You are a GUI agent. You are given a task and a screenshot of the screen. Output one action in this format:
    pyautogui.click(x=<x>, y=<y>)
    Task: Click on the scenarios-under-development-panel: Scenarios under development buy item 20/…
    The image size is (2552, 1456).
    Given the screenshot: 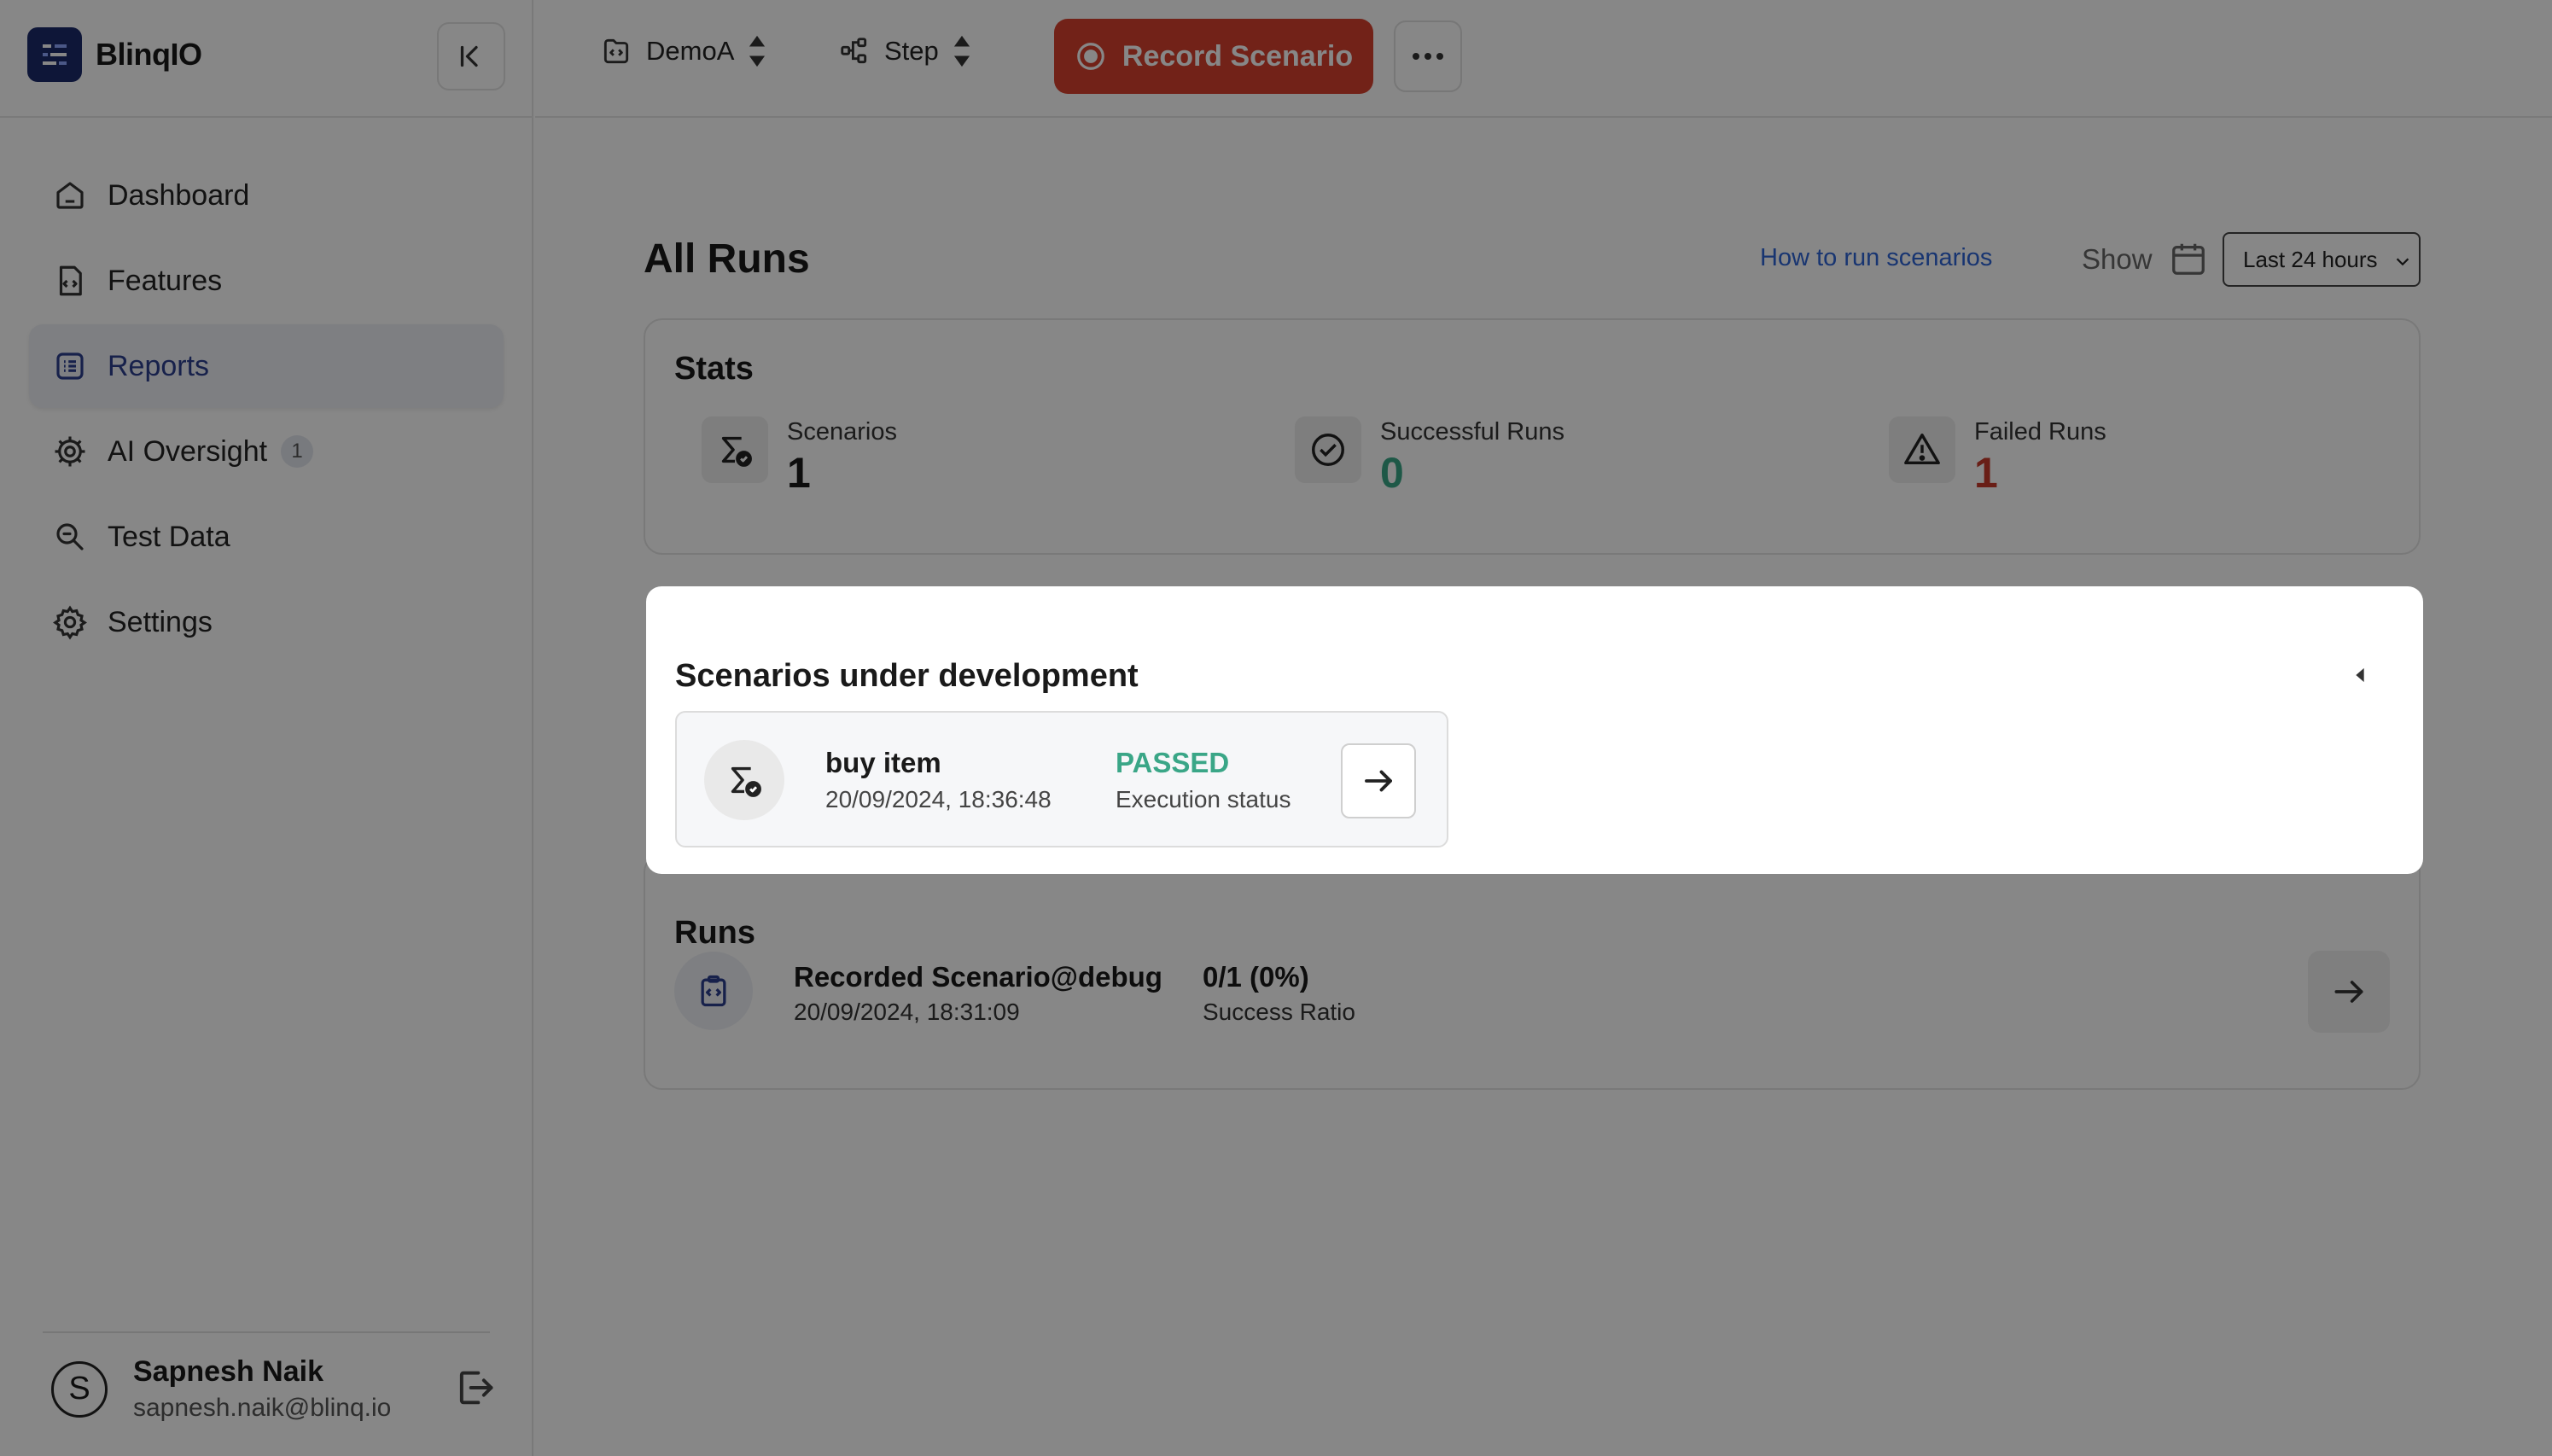 What is the action you would take?
    pyautogui.click(x=1534, y=730)
    